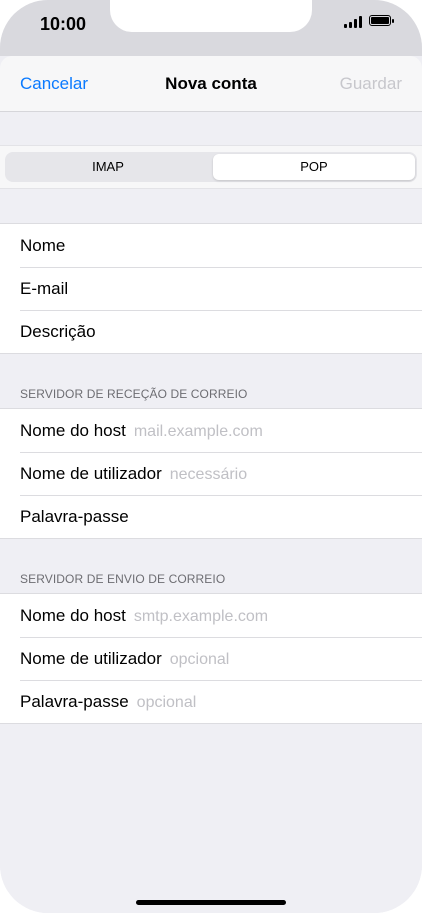 The height and width of the screenshot is (913, 422). I want to click on outgoing-username-placeholder: opcional, so click(199, 659).